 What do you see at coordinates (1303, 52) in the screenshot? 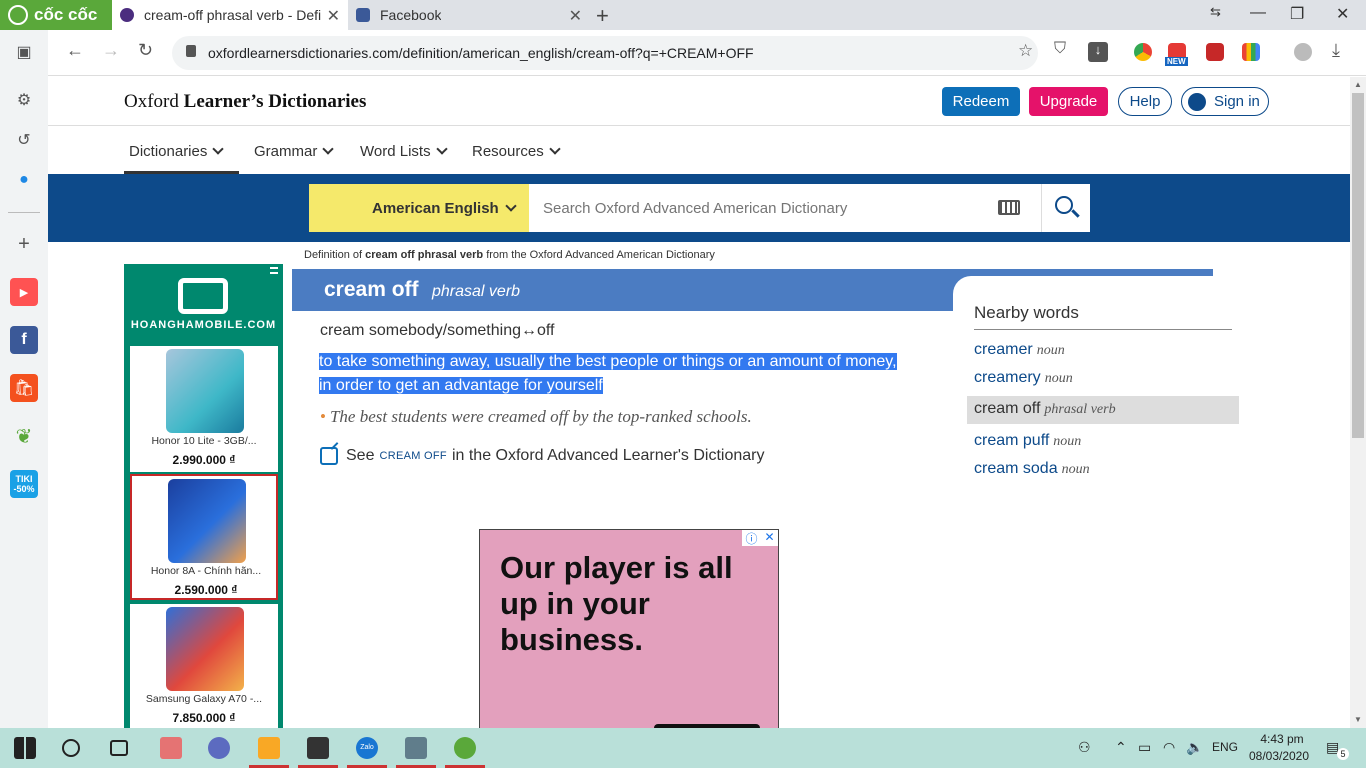
I see `avatar` at bounding box center [1303, 52].